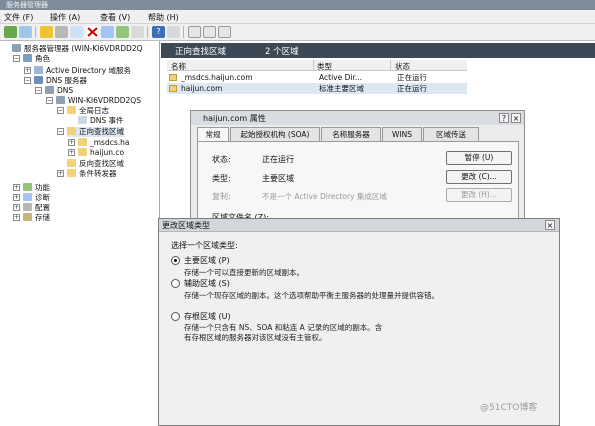  Describe the element at coordinates (178, 66) in the screenshot. I see `column-name: 名称` at that location.